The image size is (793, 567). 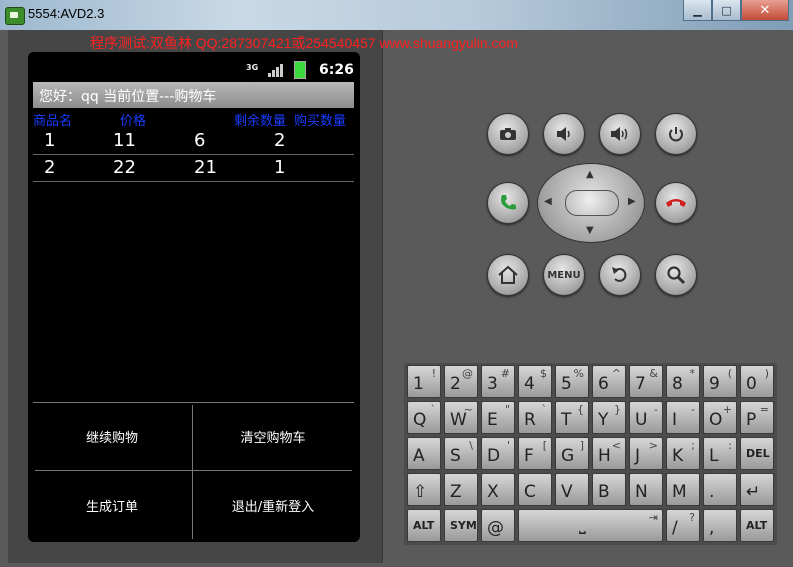 What do you see at coordinates (498, 489) in the screenshot?
I see `key-x: X` at bounding box center [498, 489].